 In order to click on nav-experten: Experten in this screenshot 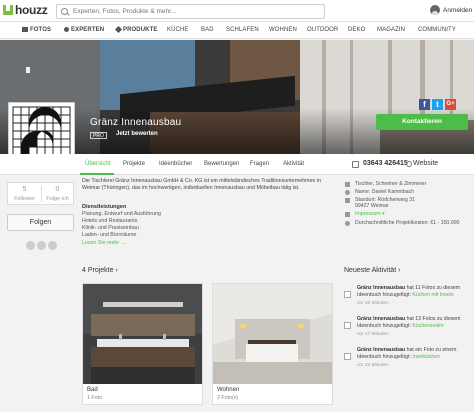, I will do `click(84, 30)`.